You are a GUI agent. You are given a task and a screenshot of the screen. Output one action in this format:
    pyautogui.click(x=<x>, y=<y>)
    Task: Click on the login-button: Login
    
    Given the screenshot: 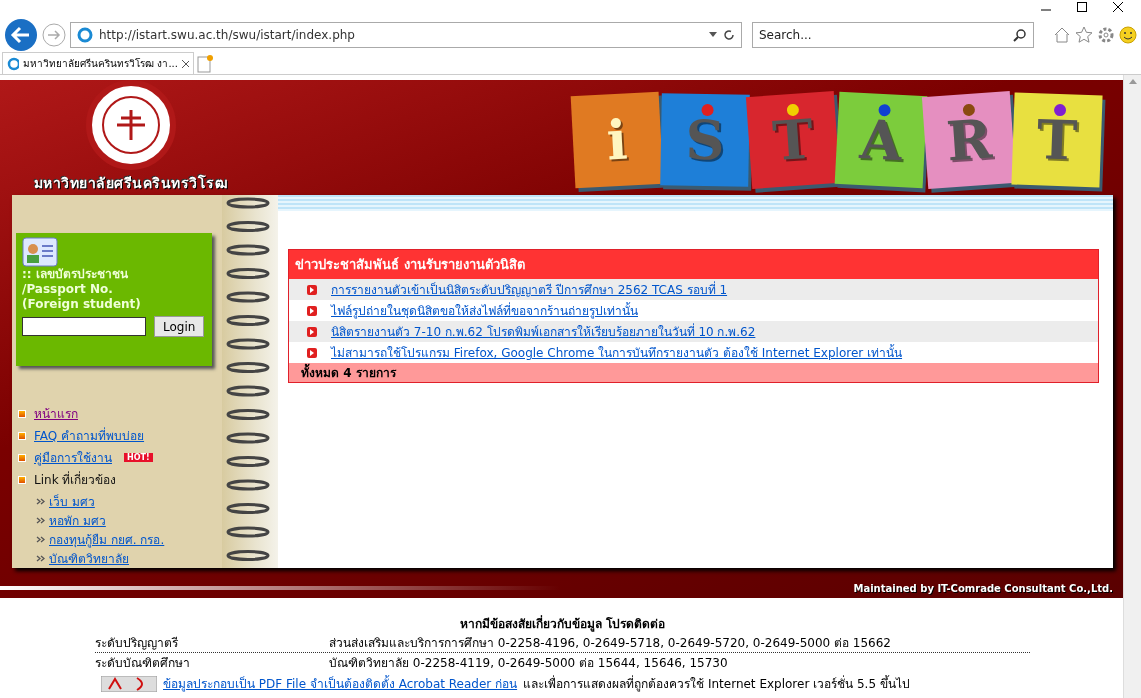 What is the action you would take?
    pyautogui.click(x=179, y=326)
    